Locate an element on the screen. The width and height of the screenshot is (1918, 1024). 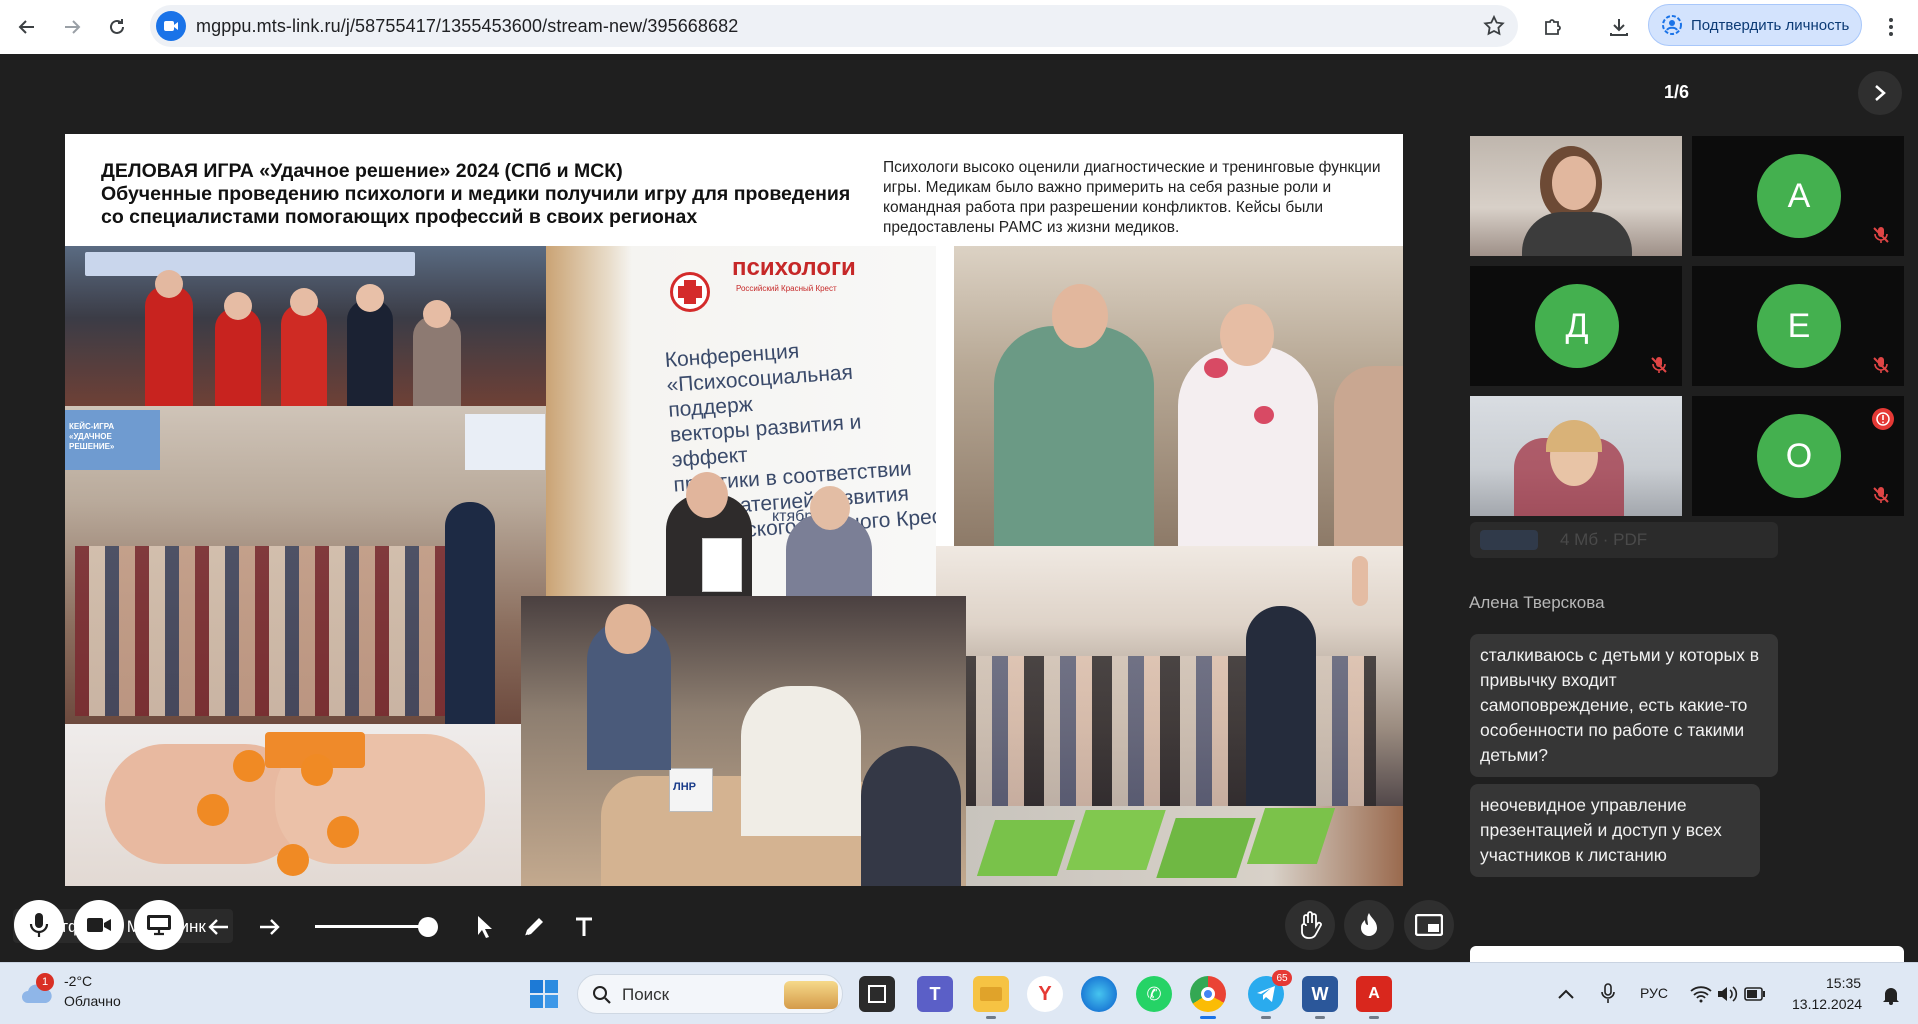
telegram-app: 65 is located at coordinates (1270, 994).